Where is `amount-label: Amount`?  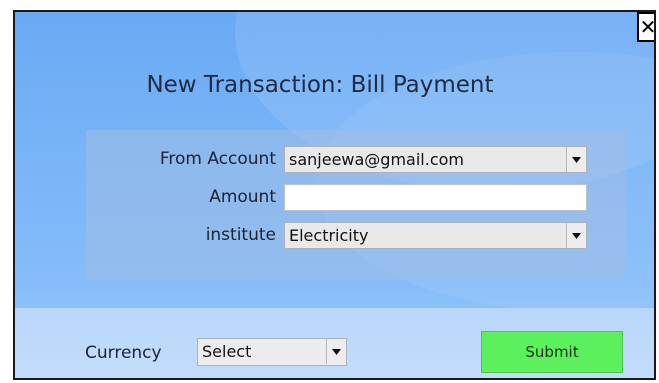 amount-label: Amount is located at coordinates (242, 197).